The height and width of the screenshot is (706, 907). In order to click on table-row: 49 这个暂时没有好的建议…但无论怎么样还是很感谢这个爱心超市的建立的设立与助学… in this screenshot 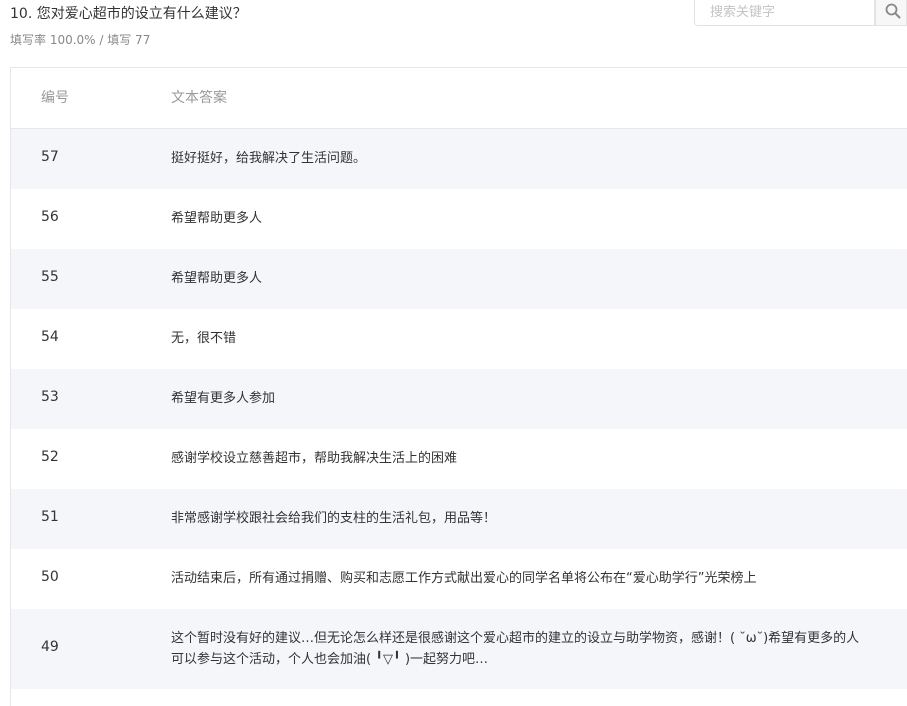, I will do `click(459, 649)`.